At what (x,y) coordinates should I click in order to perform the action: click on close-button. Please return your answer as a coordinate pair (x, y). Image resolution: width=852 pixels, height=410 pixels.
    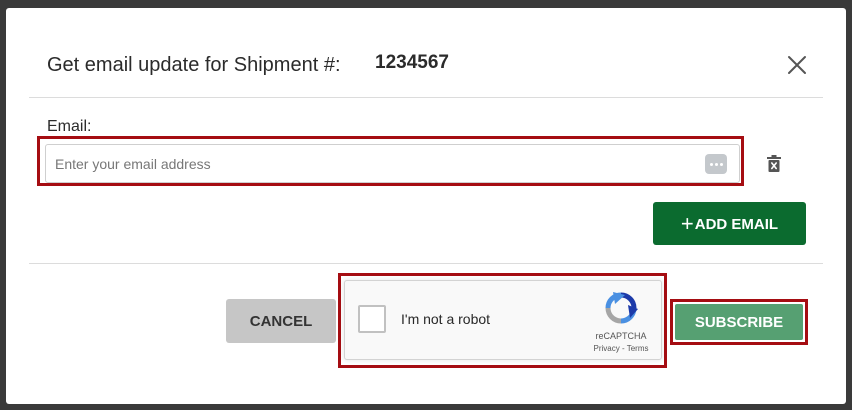
    Looking at the image, I should click on (797, 65).